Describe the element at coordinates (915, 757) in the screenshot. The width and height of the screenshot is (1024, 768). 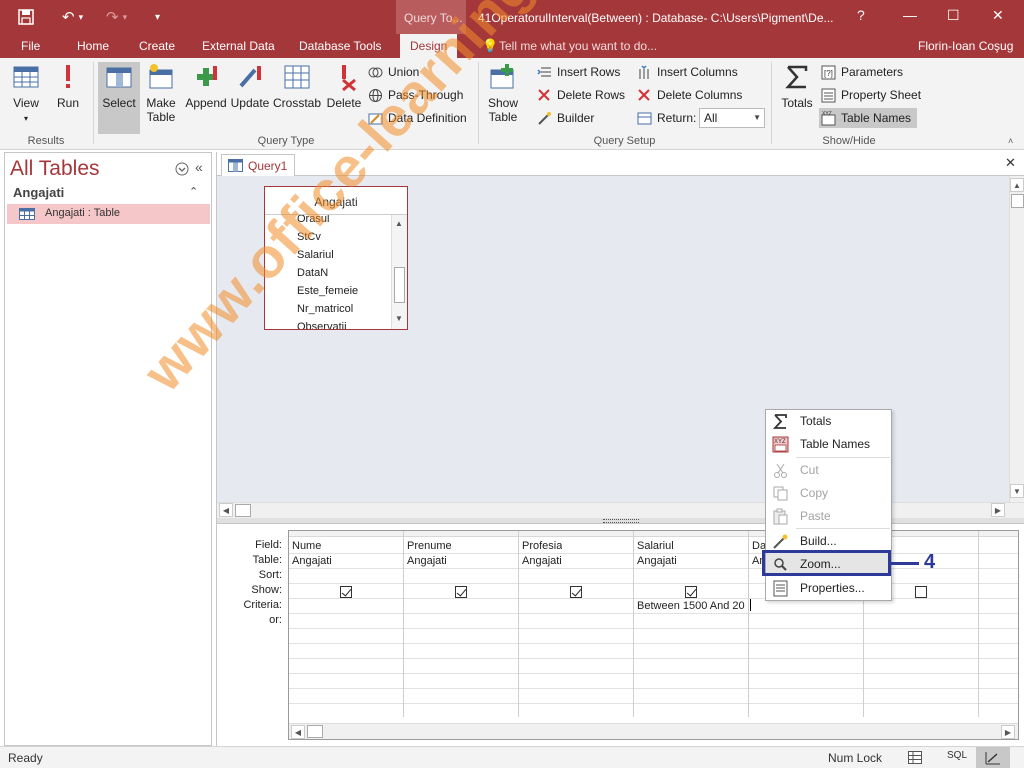
I see `datasheet-view-icon` at that location.